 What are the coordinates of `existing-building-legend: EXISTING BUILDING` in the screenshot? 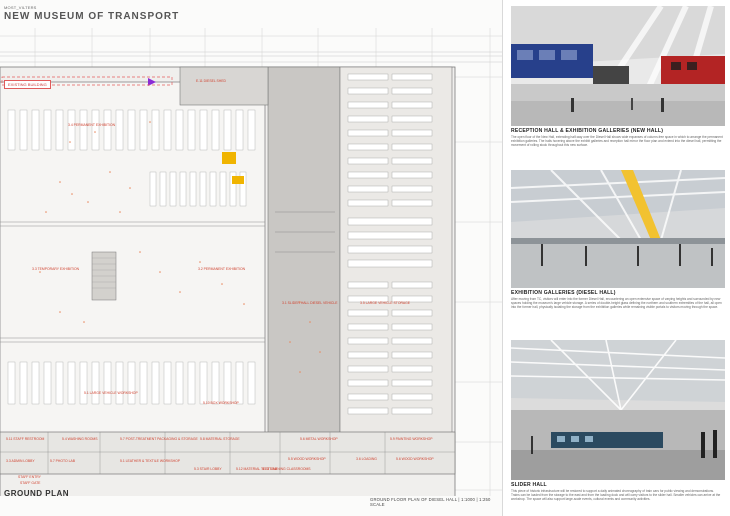 It's located at (27, 84).